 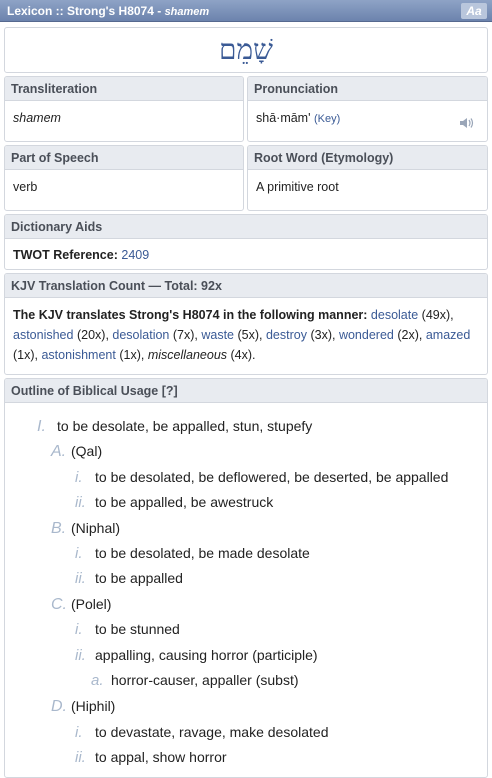 What do you see at coordinates (206, 655) in the screenshot?
I see `outline-text: appalling, causing horror (participle)` at bounding box center [206, 655].